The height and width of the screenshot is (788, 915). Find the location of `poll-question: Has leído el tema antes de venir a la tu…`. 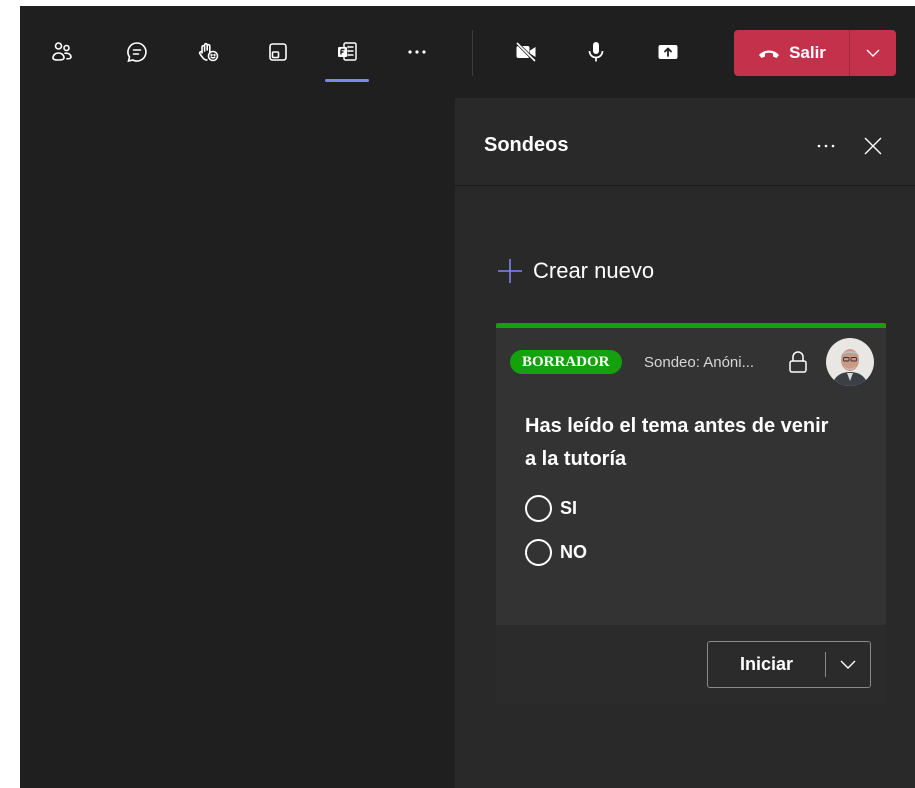

poll-question: Has leído el tema antes de venir a la tu… is located at coordinates (677, 442).